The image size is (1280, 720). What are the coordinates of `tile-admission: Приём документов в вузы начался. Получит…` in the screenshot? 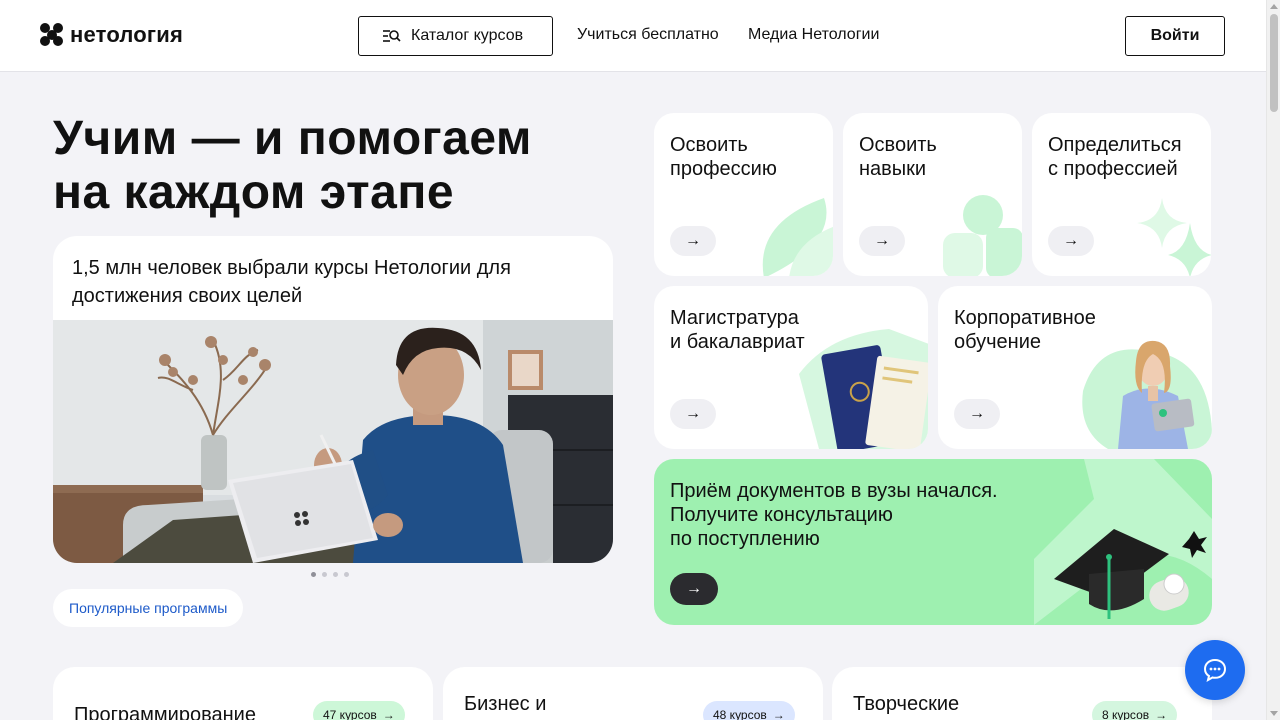 It's located at (933, 542).